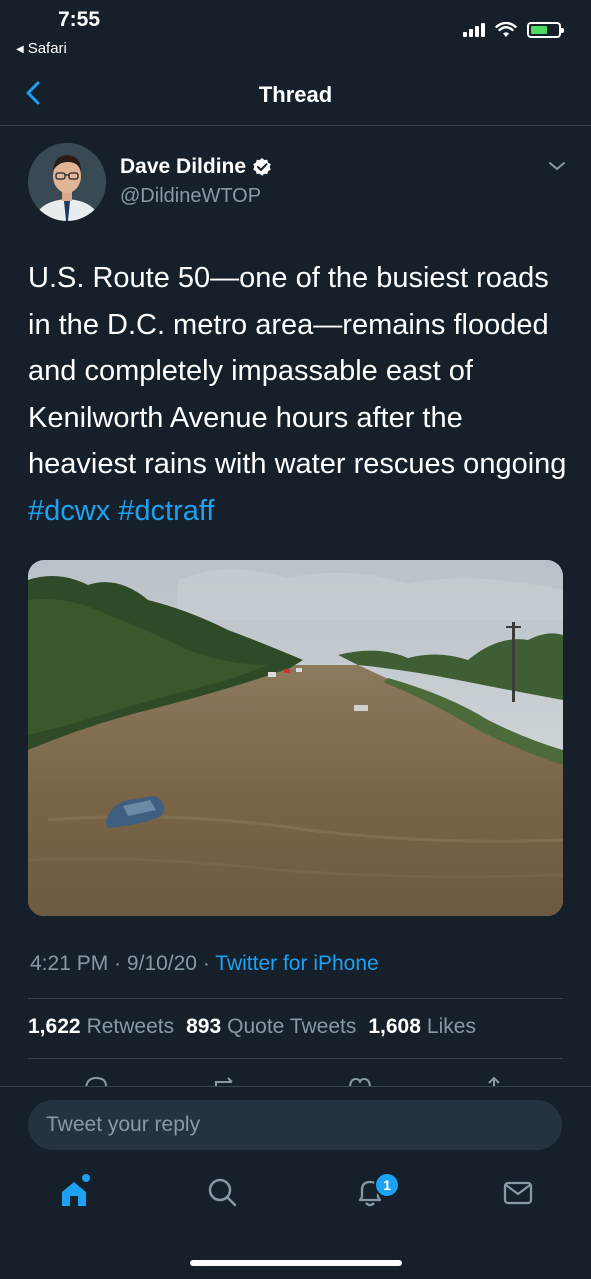  What do you see at coordinates (296, 1263) in the screenshot?
I see `home-indicator` at bounding box center [296, 1263].